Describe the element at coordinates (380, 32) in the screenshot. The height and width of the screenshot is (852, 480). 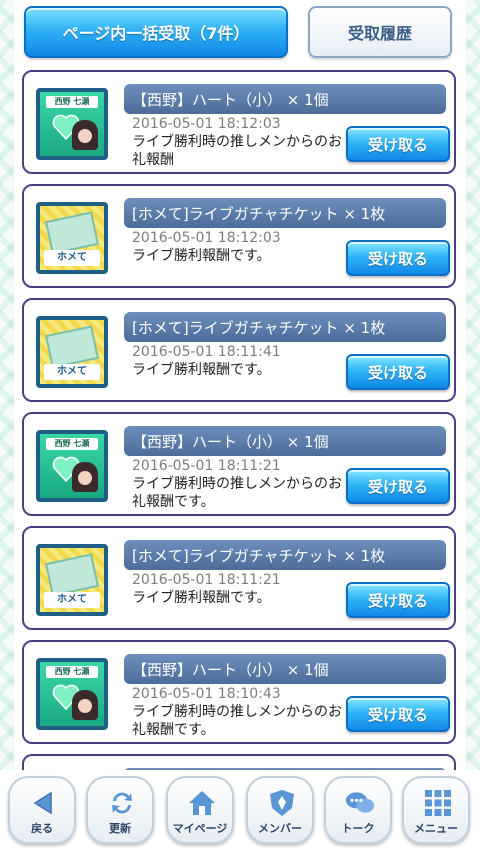
I see `receive-history-button: 受取履歴` at that location.